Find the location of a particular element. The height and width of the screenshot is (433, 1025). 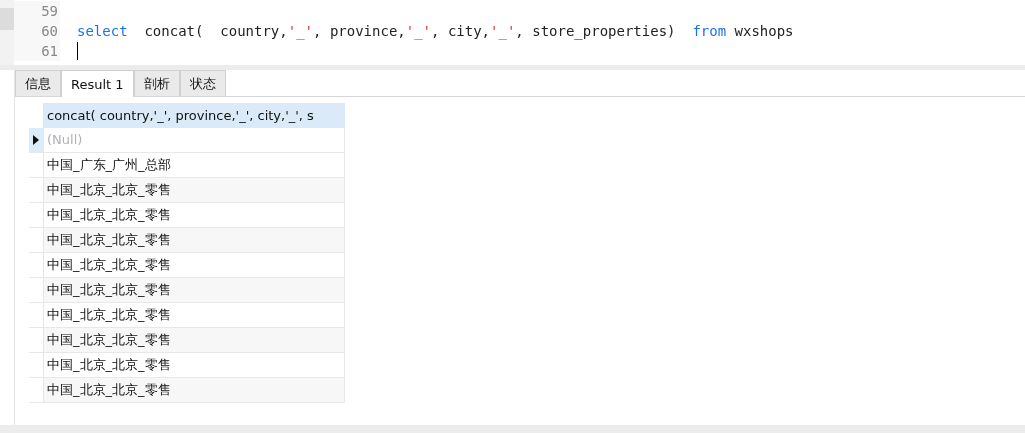

row-indicator is located at coordinates (36, 140).